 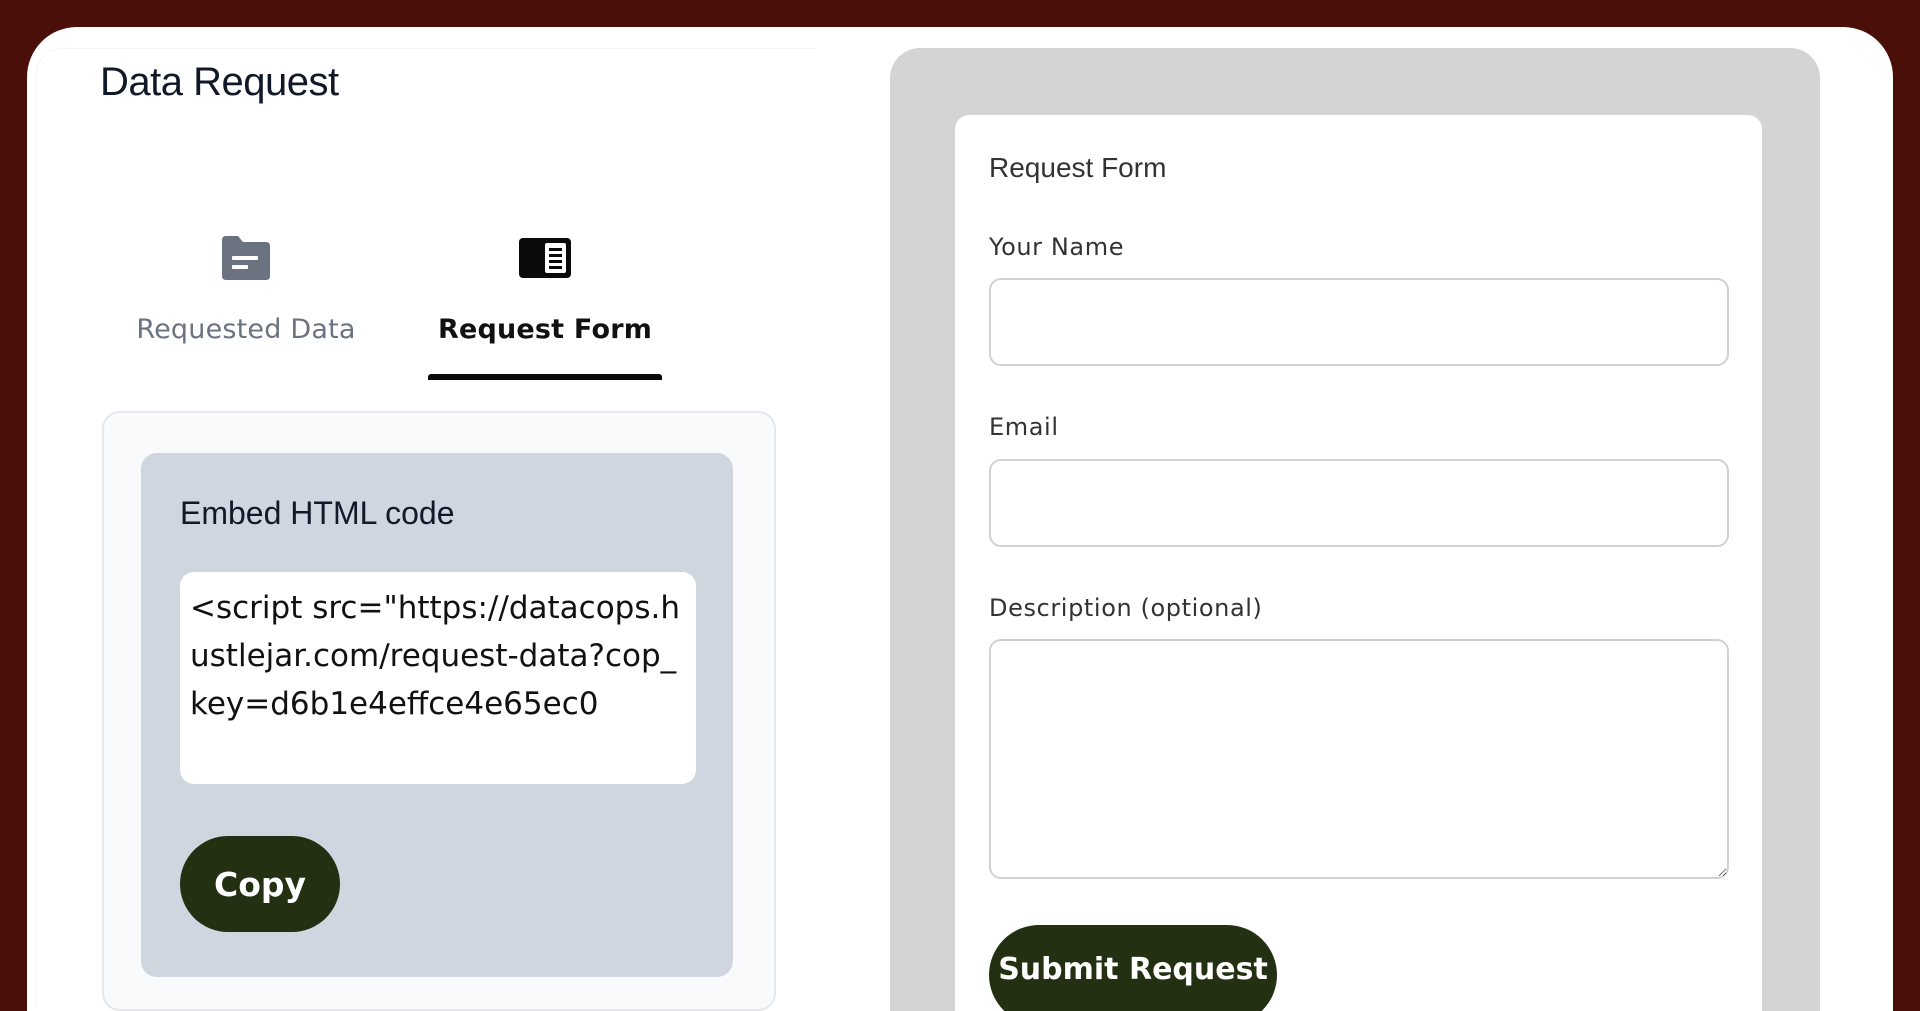 What do you see at coordinates (317, 513) in the screenshot?
I see `embed-title: Embed HTML code` at bounding box center [317, 513].